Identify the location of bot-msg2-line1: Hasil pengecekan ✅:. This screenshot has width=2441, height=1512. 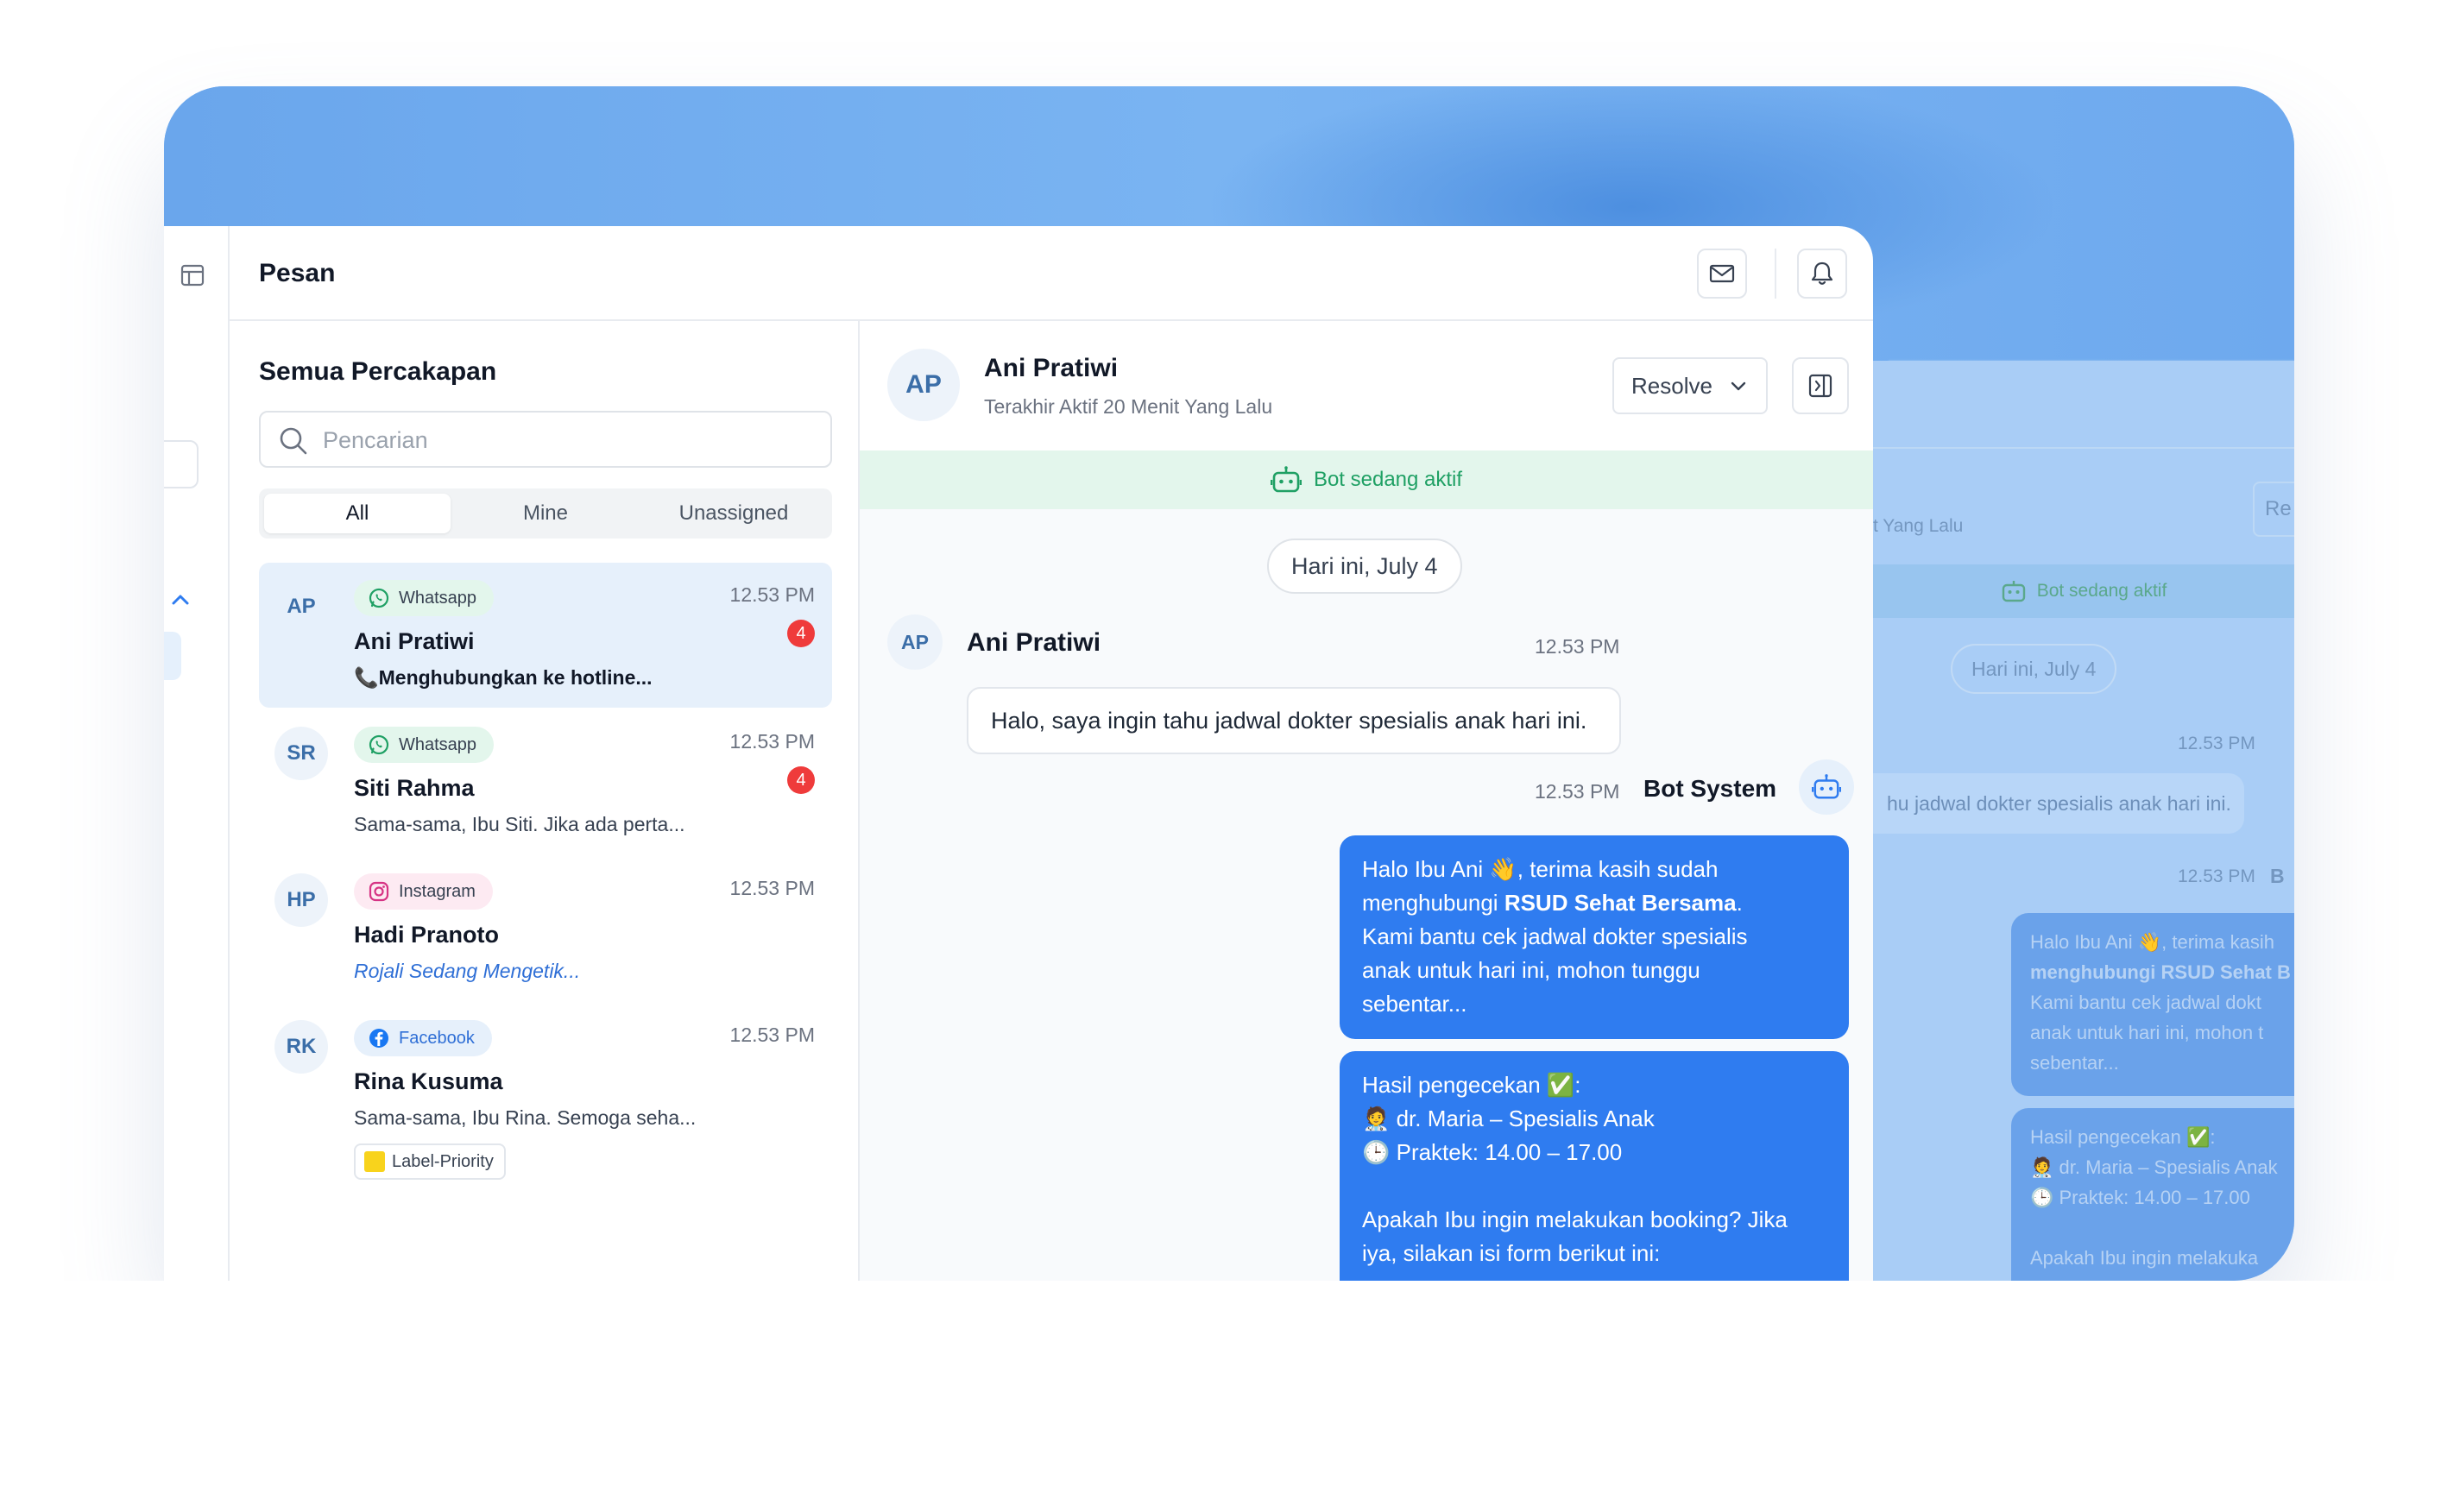
(1471, 1085).